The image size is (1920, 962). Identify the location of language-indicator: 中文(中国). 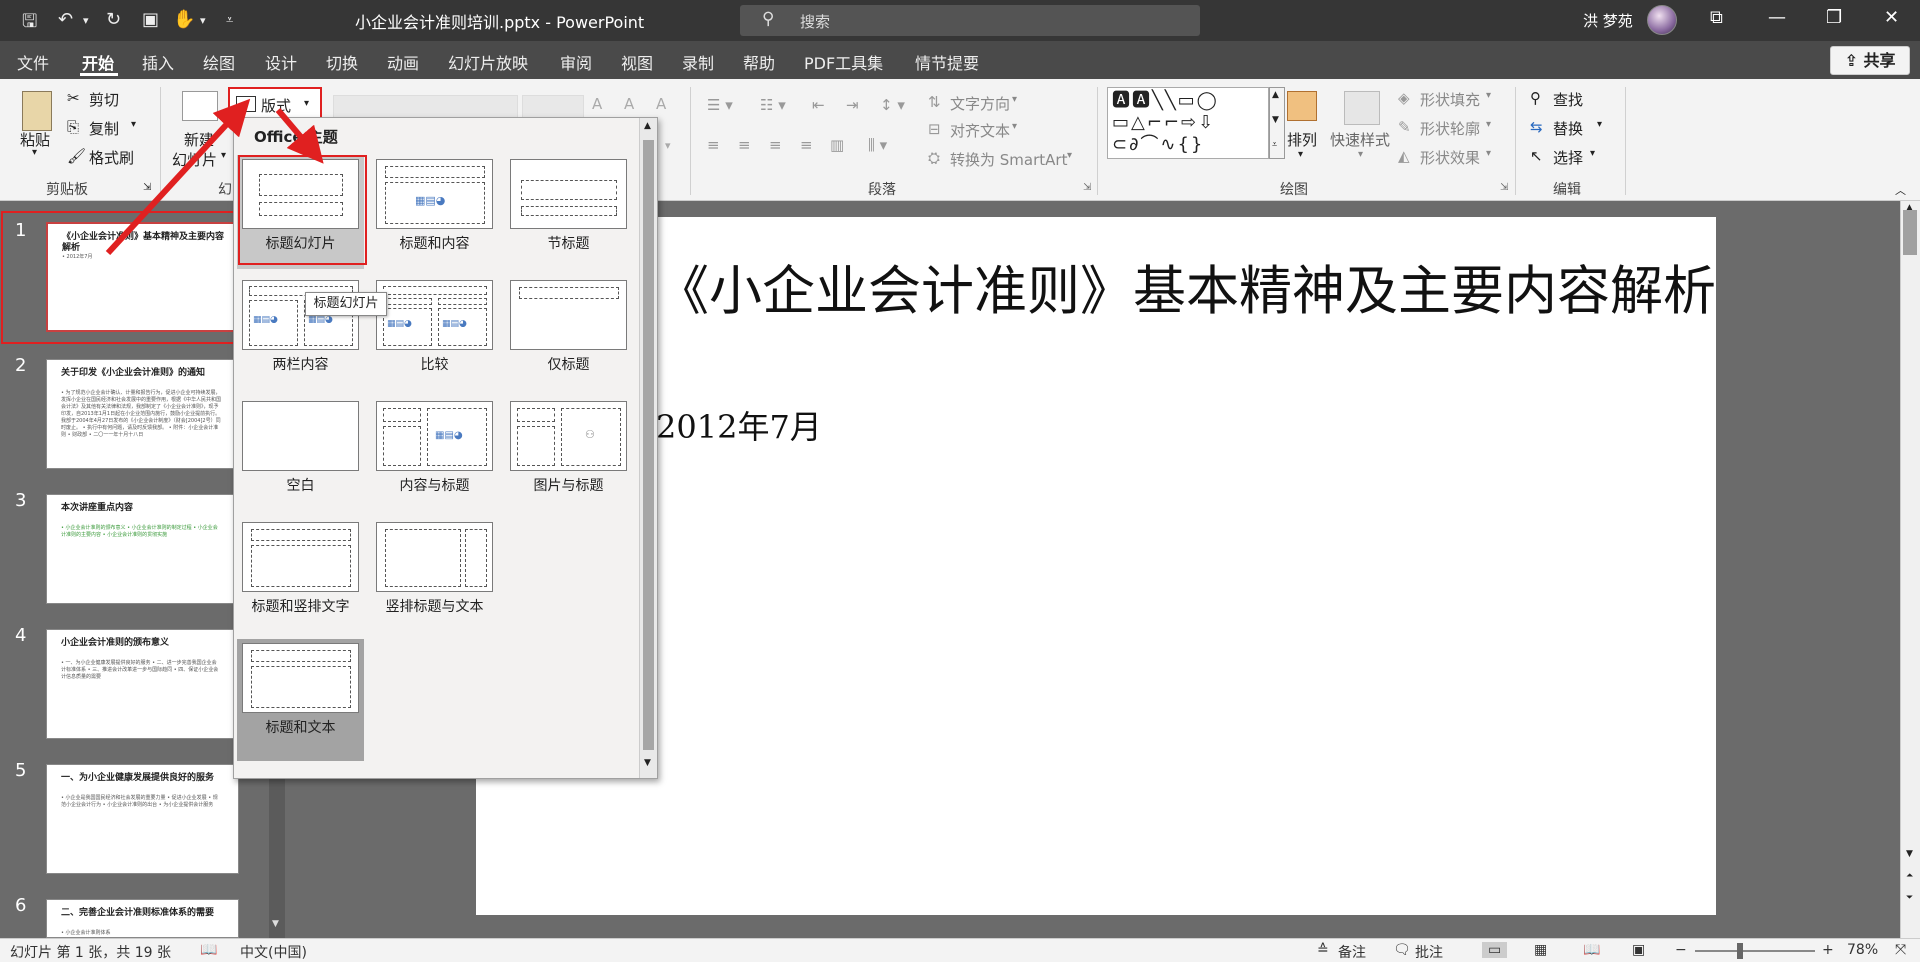
(273, 952).